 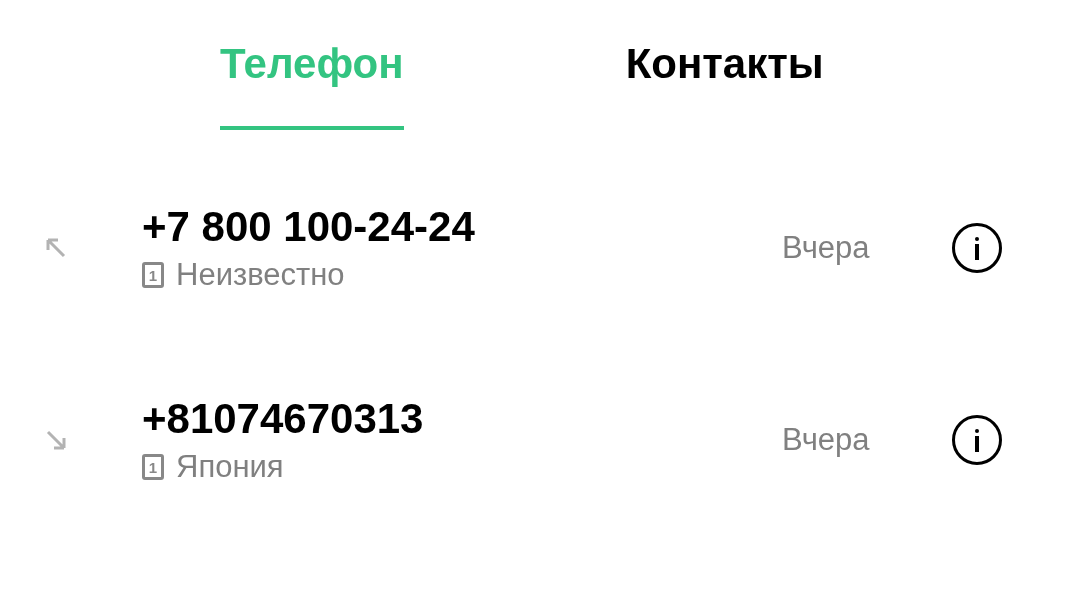 I want to click on tab: Контакты, so click(x=724, y=65).